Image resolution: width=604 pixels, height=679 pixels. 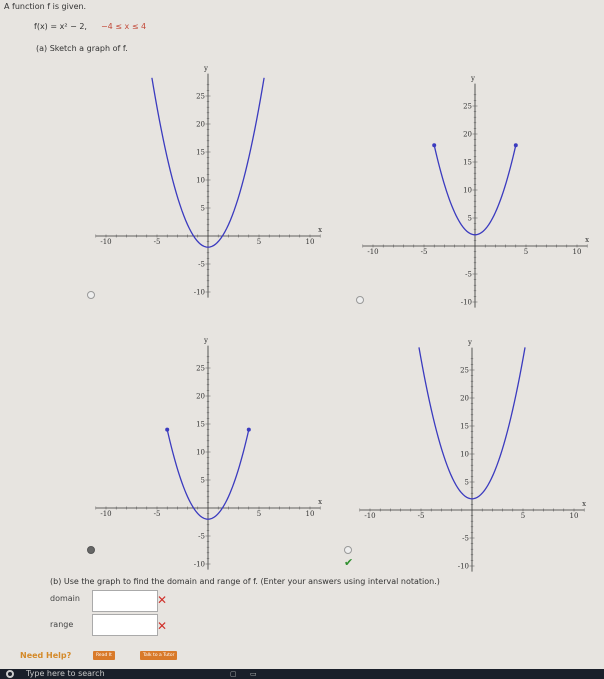 What do you see at coordinates (60, 26) in the screenshot?
I see `function-formula: f(x) = x² − 2,` at bounding box center [60, 26].